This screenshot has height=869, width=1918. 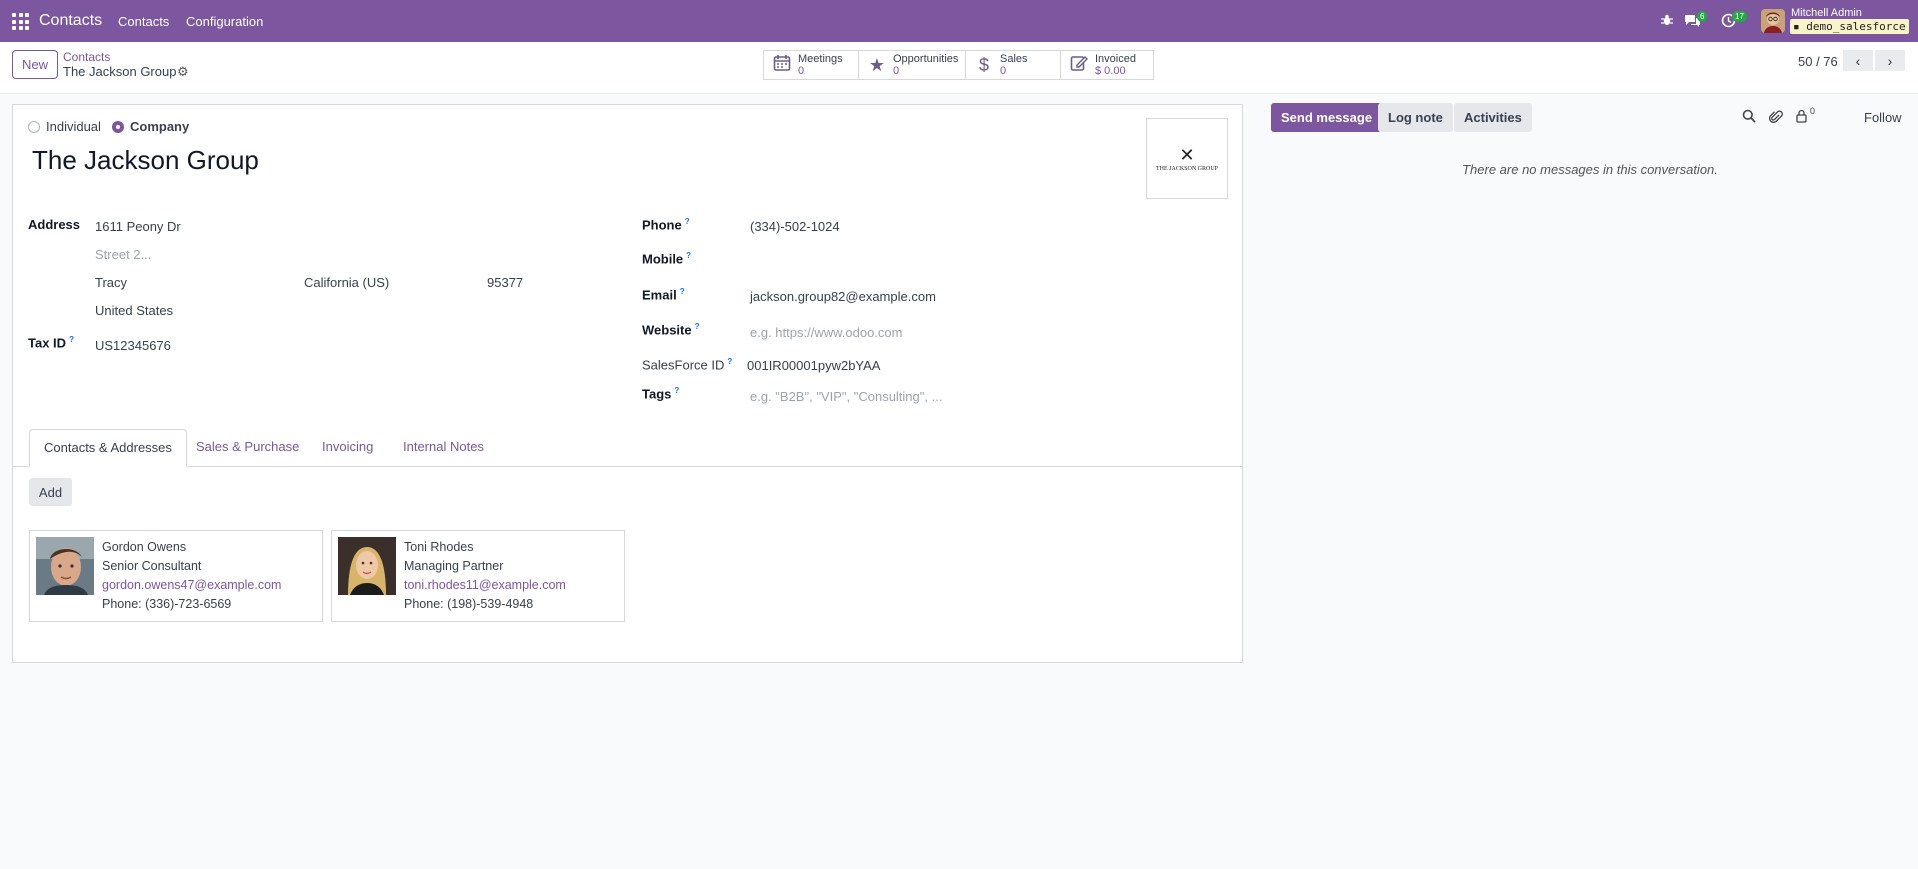 I want to click on tab-internal-notes: Internal Notes, so click(x=443, y=448).